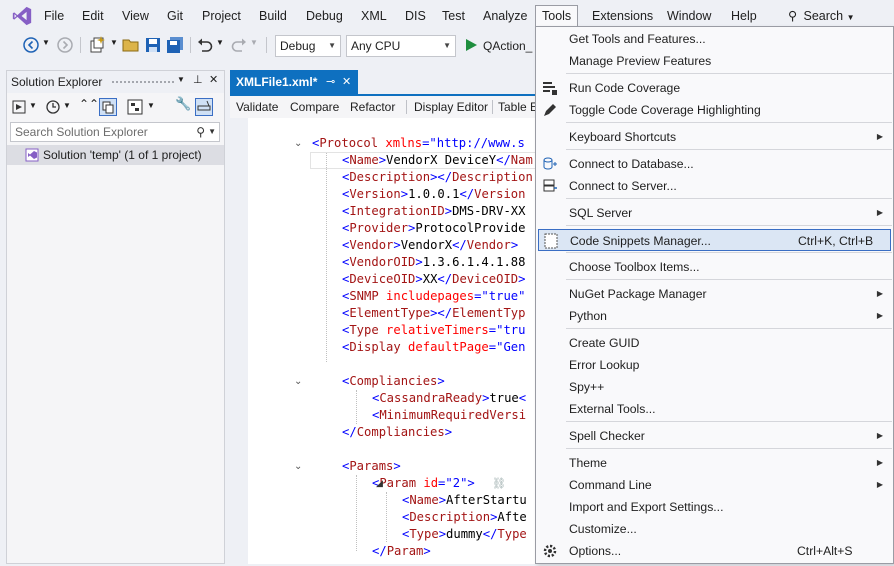  Describe the element at coordinates (433, 330) in the screenshot. I see `code-line: <Type relativeTimers="tru` at that location.